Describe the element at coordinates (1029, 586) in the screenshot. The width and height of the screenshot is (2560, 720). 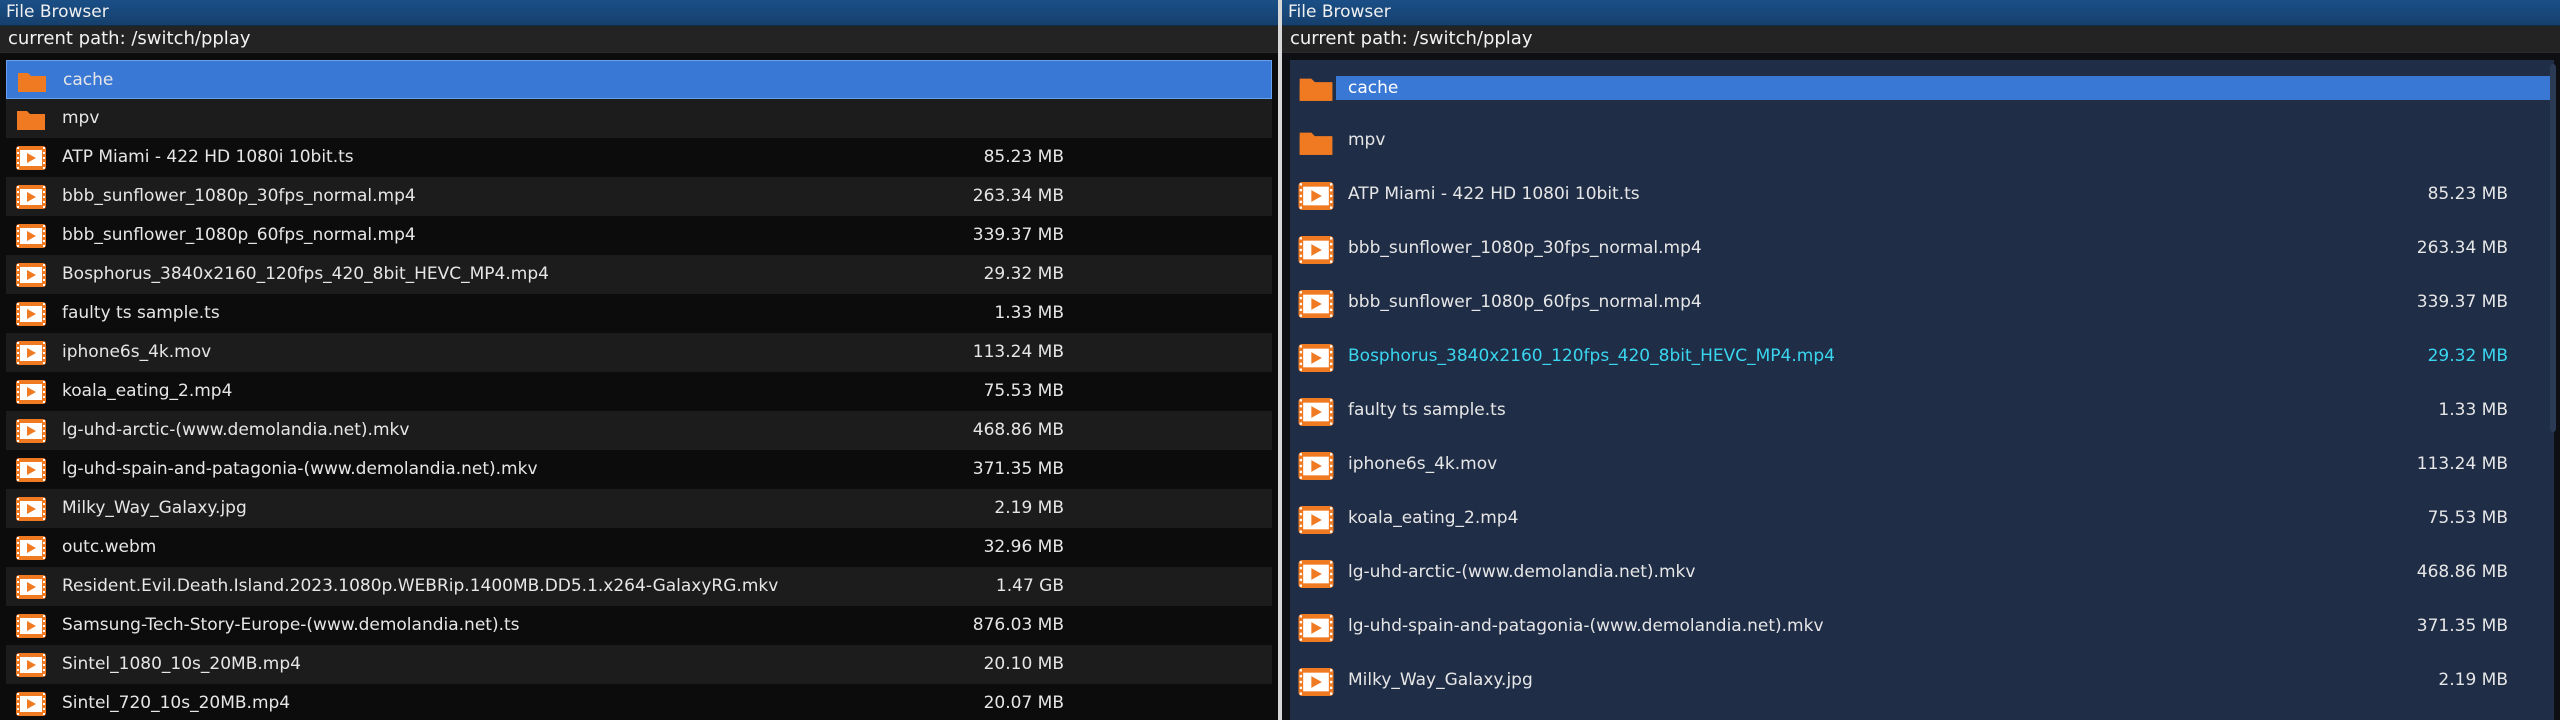
I see `file-size: 1.47 GB` at that location.